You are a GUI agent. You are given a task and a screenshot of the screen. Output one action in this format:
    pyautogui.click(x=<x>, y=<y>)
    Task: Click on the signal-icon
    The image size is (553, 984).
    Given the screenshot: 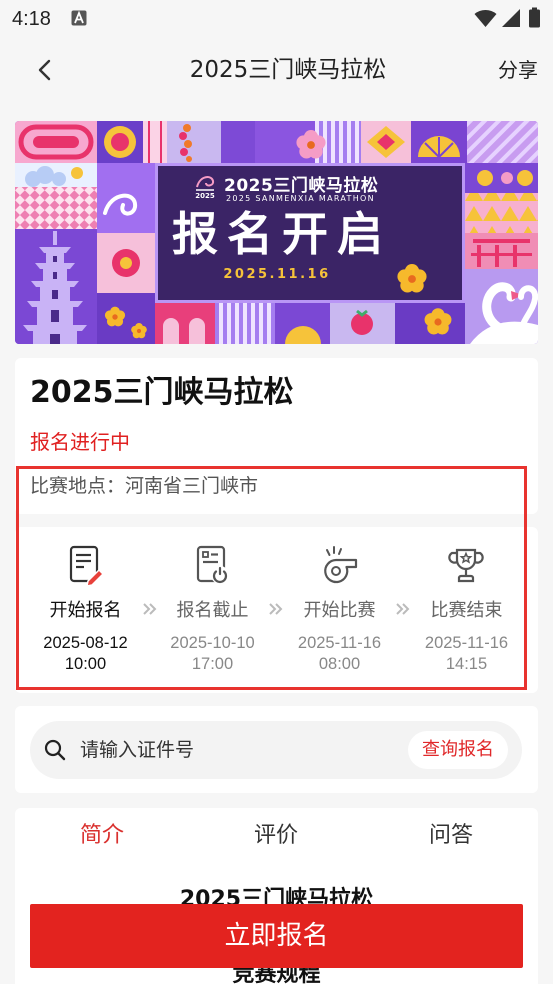 What is the action you would take?
    pyautogui.click(x=511, y=18)
    